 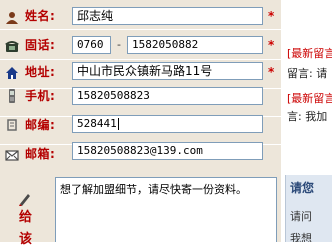 What do you see at coordinates (40, 96) in the screenshot?
I see `mobile-label: 手机:` at bounding box center [40, 96].